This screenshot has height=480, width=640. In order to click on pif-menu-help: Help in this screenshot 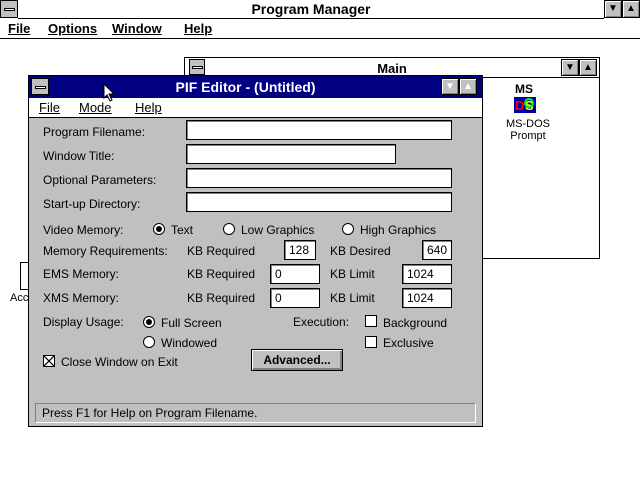, I will do `click(148, 107)`.